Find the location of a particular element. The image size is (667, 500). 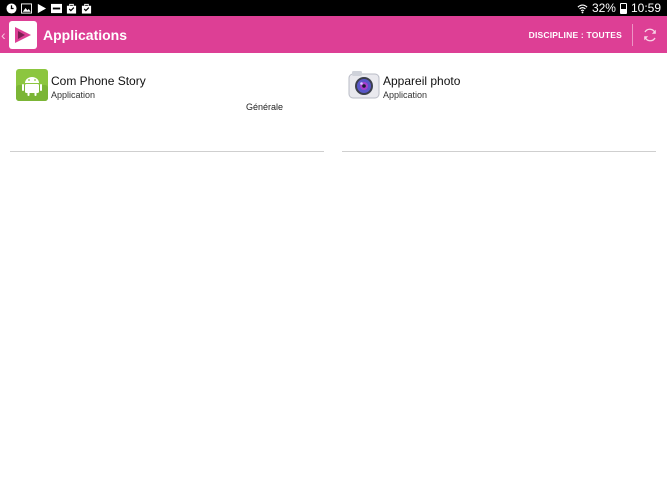

play-logo-icon is located at coordinates (23, 34).